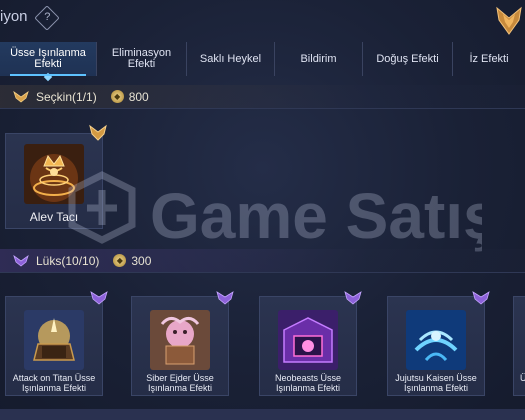 The width and height of the screenshot is (525, 420). I want to click on rank-emblem-icon, so click(509, 22).